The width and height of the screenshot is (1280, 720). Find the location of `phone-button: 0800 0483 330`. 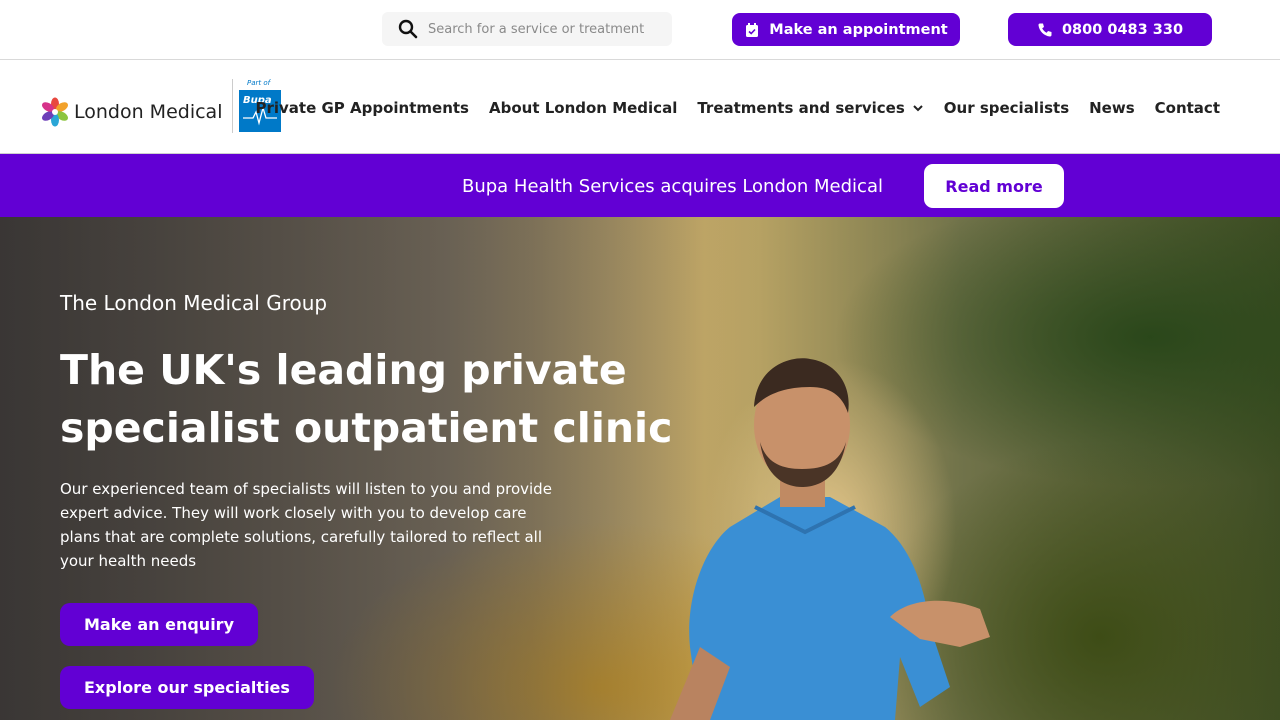

phone-button: 0800 0483 330 is located at coordinates (1110, 29).